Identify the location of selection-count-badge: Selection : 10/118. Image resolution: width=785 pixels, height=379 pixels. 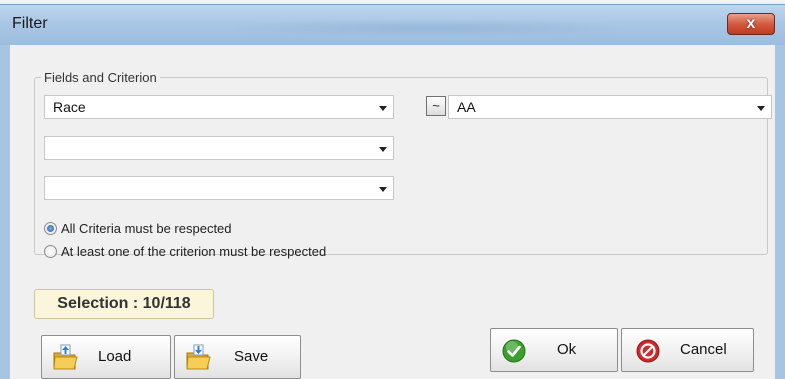
(124, 304).